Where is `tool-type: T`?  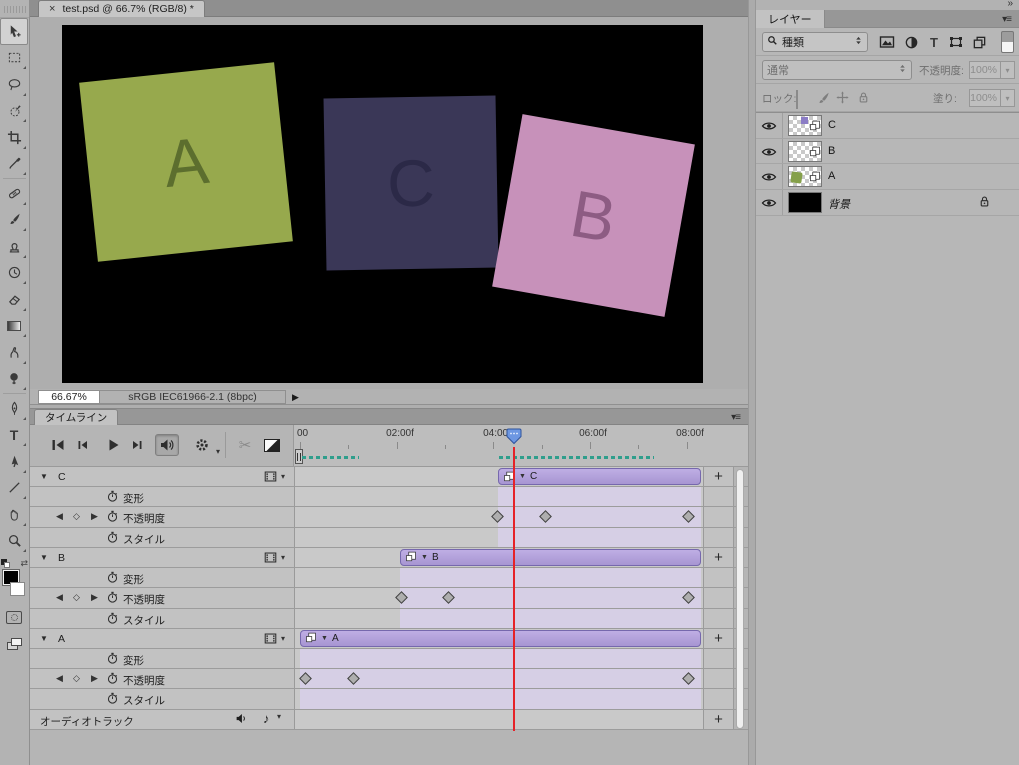 tool-type: T is located at coordinates (14, 435).